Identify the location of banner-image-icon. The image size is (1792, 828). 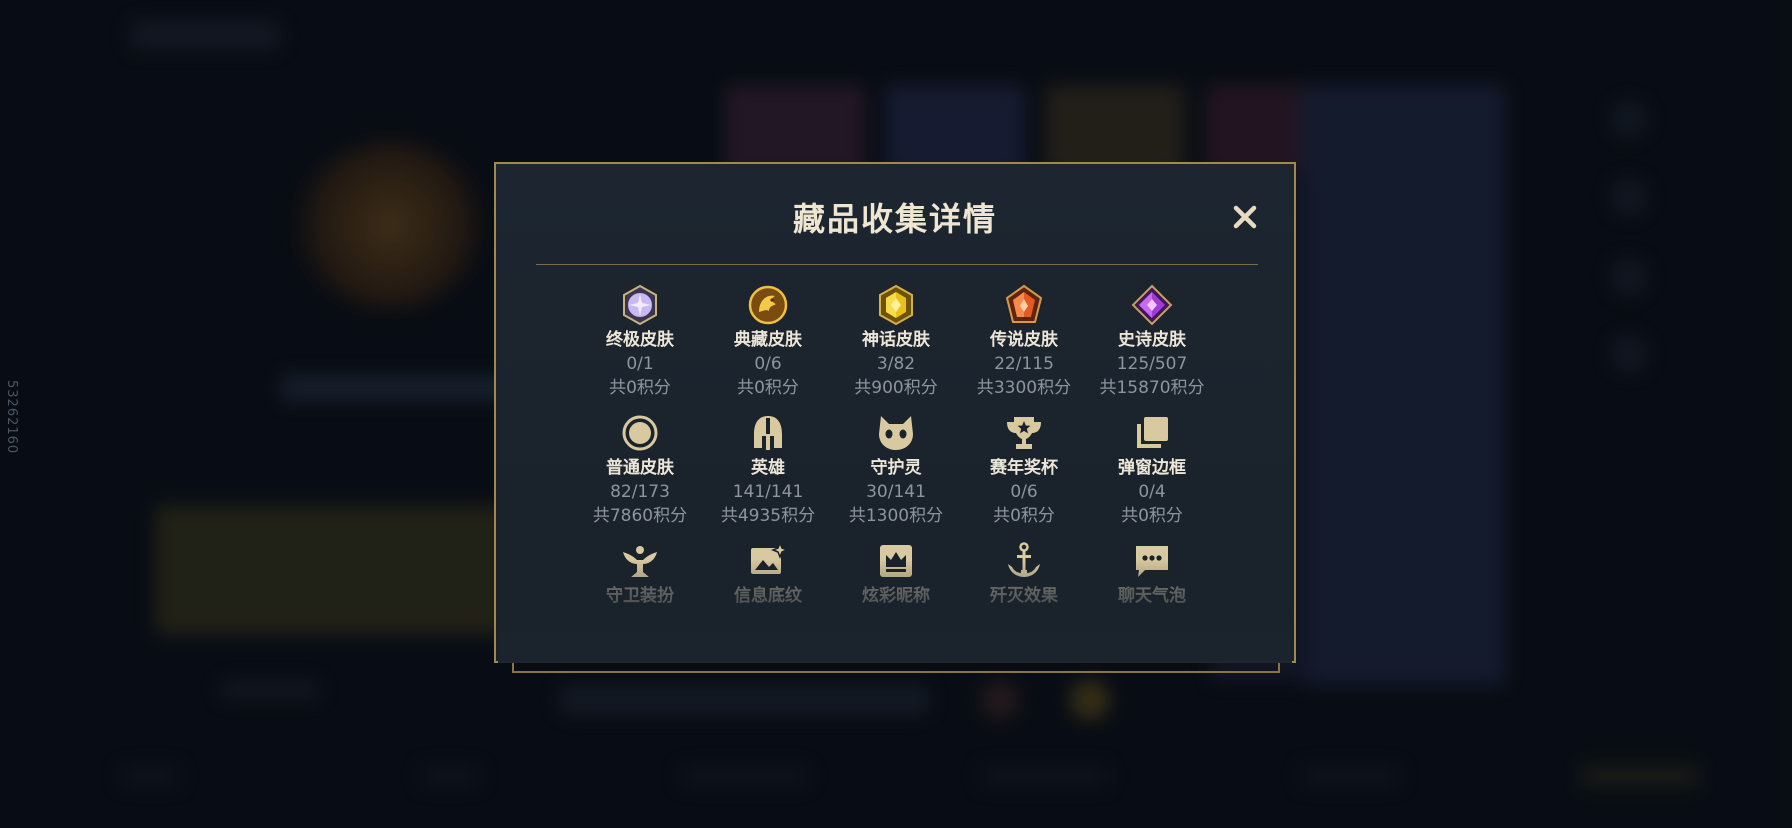
(768, 561).